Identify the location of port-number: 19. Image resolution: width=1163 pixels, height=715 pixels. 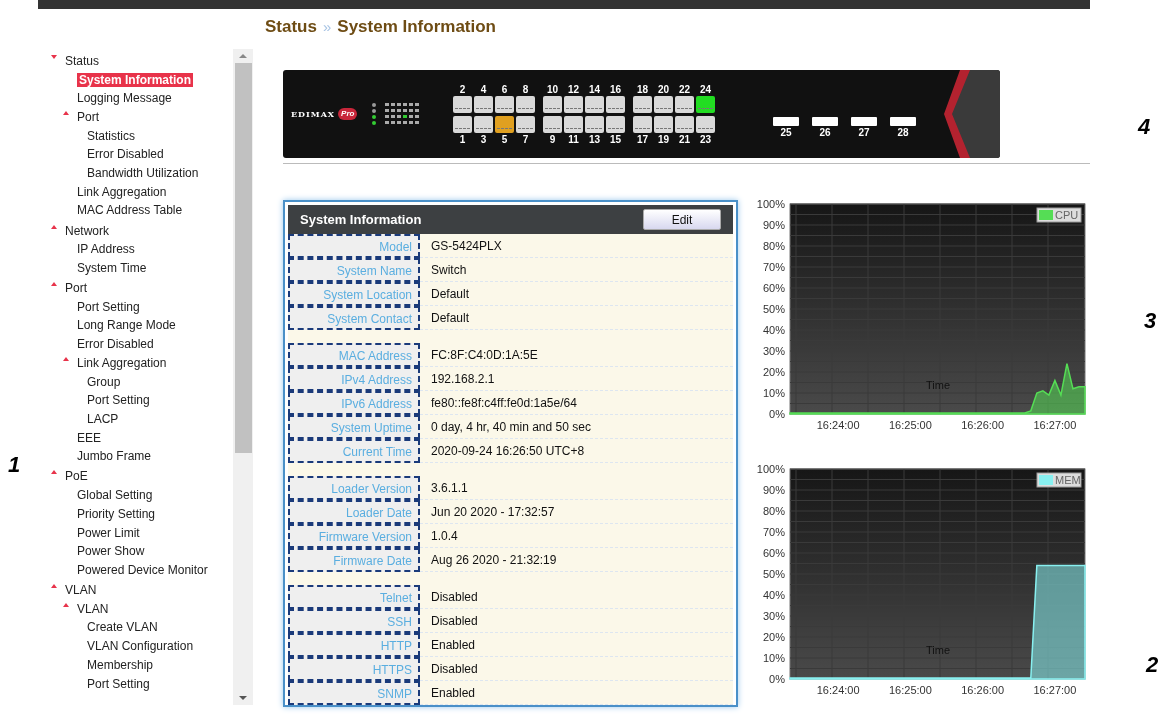
(663, 139).